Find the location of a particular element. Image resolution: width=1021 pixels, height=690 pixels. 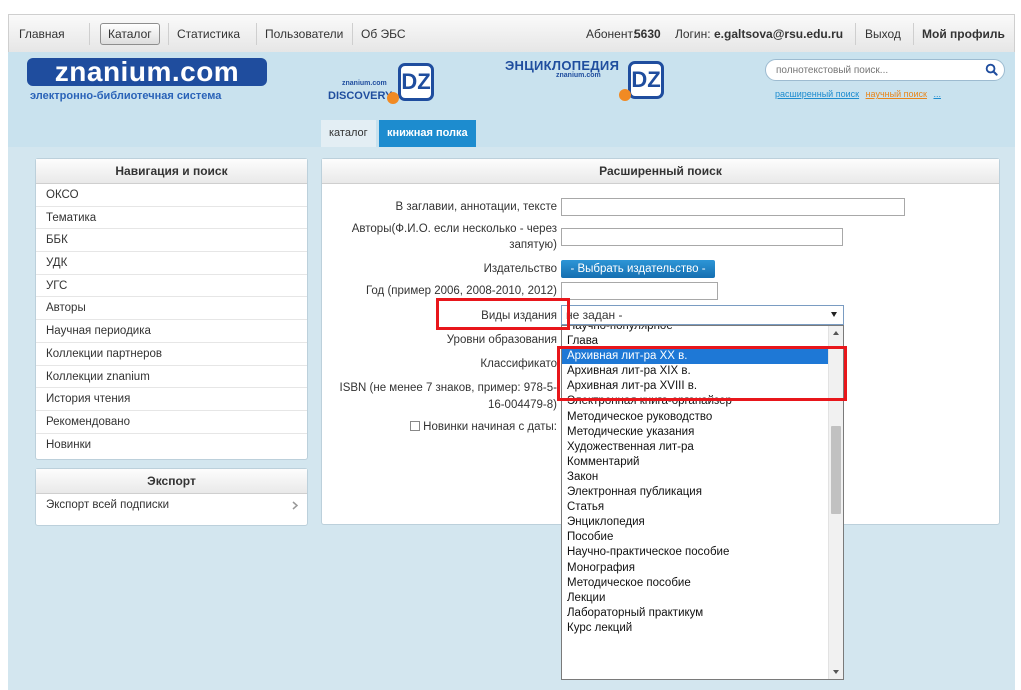

nav-item-topics: Тематика is located at coordinates (171, 218).